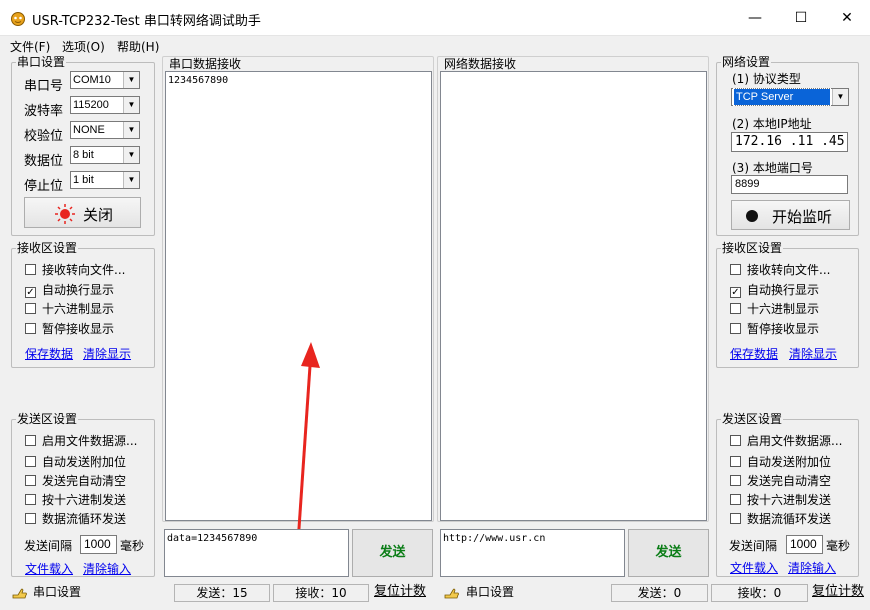  I want to click on hand-pointer-icon, so click(19, 593).